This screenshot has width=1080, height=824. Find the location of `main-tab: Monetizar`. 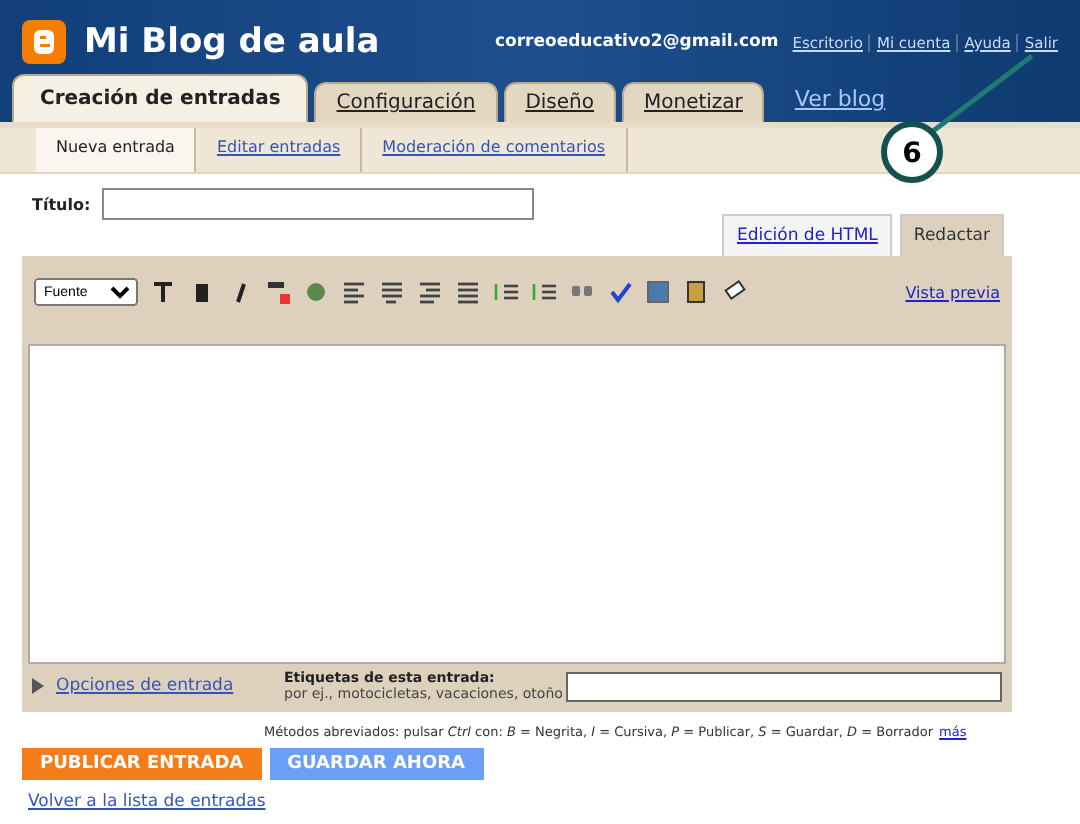

main-tab: Monetizar is located at coordinates (693, 102).